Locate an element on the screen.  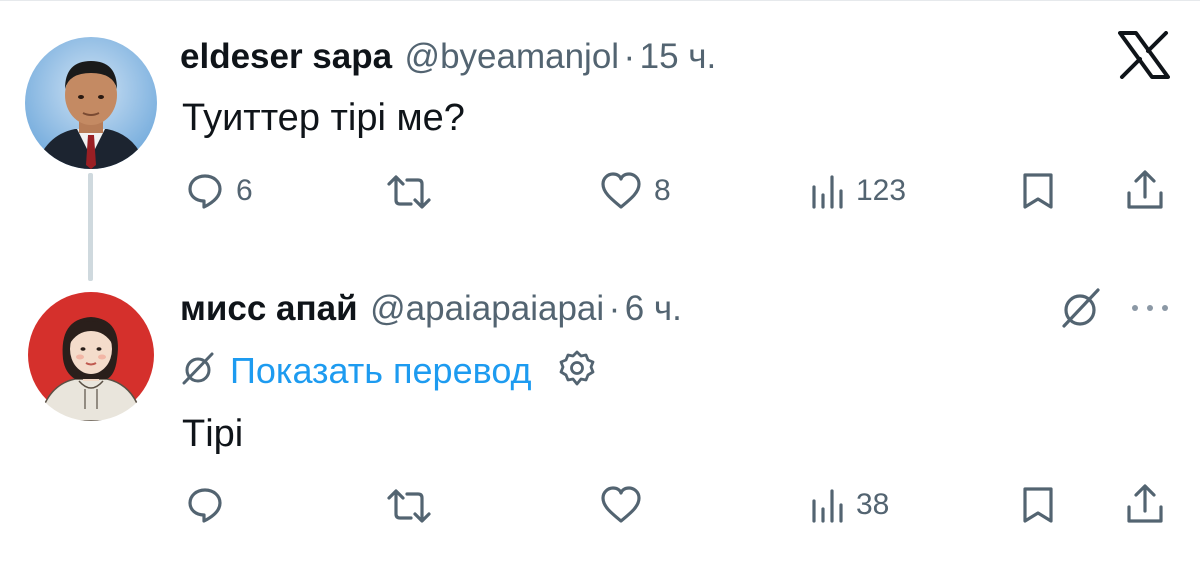
views-count: 38 is located at coordinates (873, 504).